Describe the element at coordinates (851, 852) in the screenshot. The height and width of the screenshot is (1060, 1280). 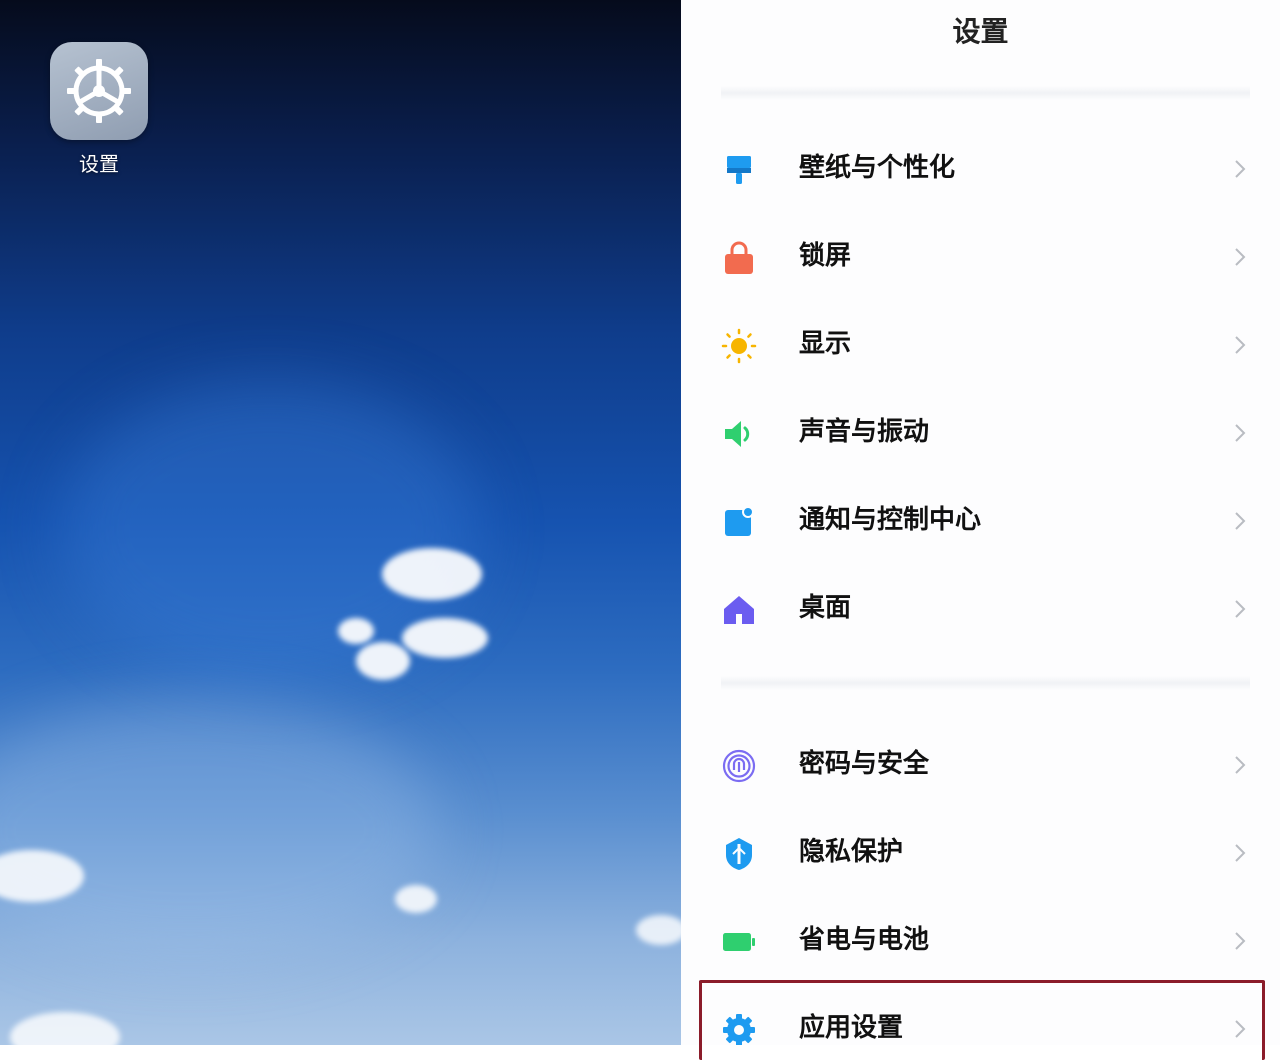
I see `settings-item-label: 隐私保护` at that location.